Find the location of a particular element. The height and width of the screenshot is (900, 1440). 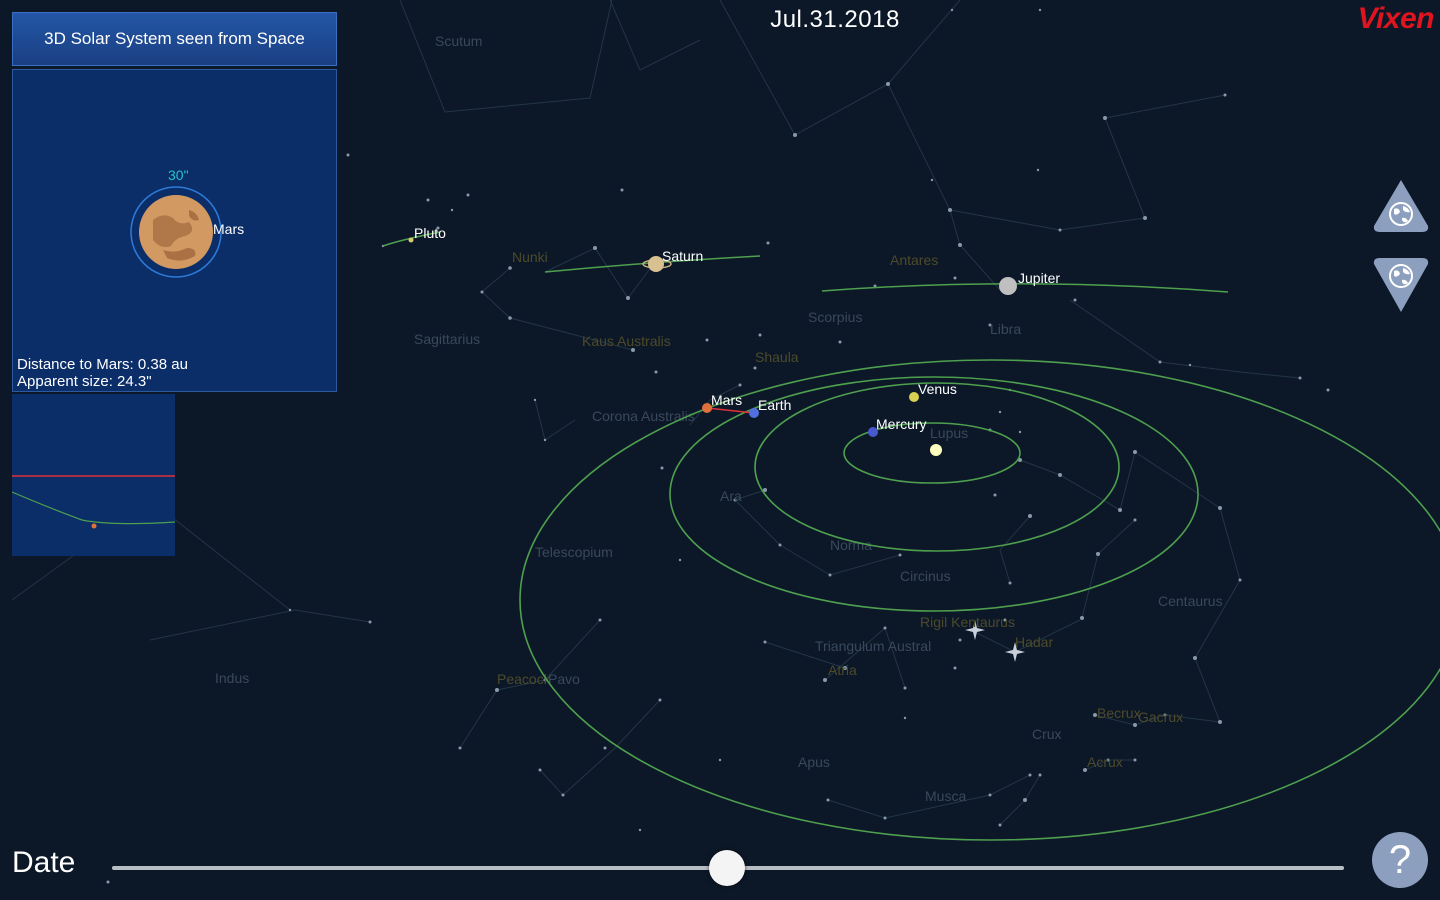

constellation-label: Hadar is located at coordinates (1034, 642).